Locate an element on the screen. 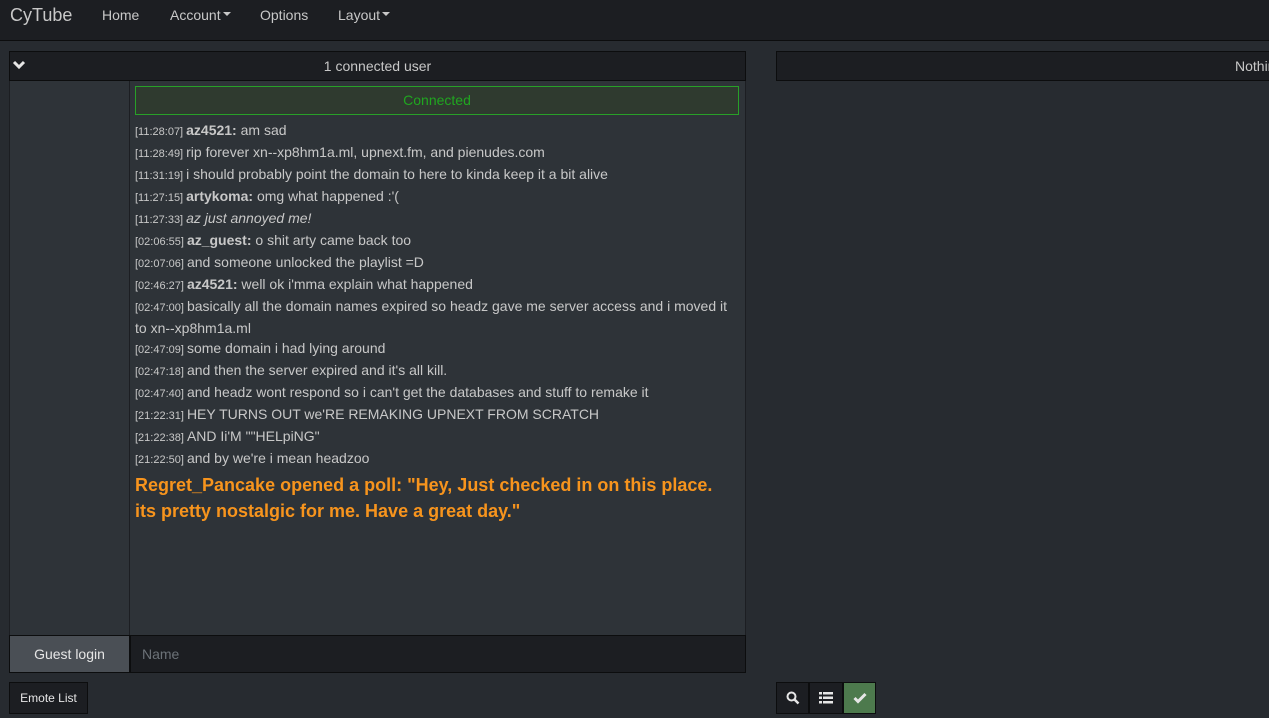 This screenshot has height=718, width=1269. message-timestamp: [11:27:15] is located at coordinates (159, 198).